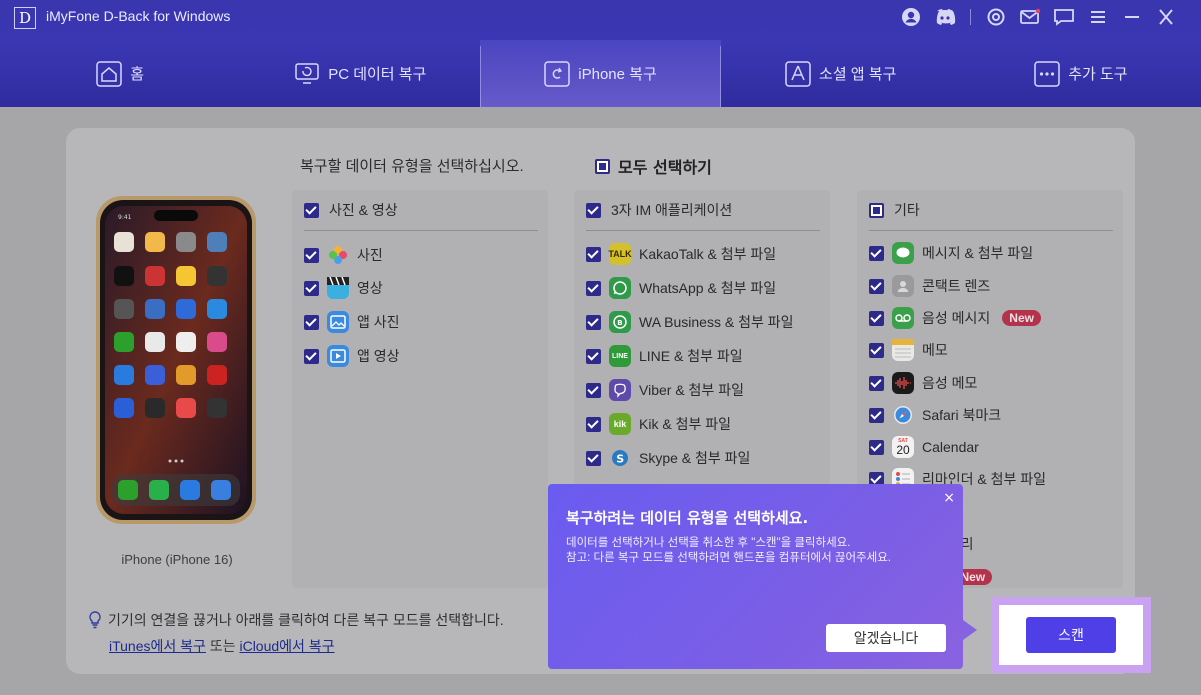  I want to click on safari-icon, so click(903, 415).